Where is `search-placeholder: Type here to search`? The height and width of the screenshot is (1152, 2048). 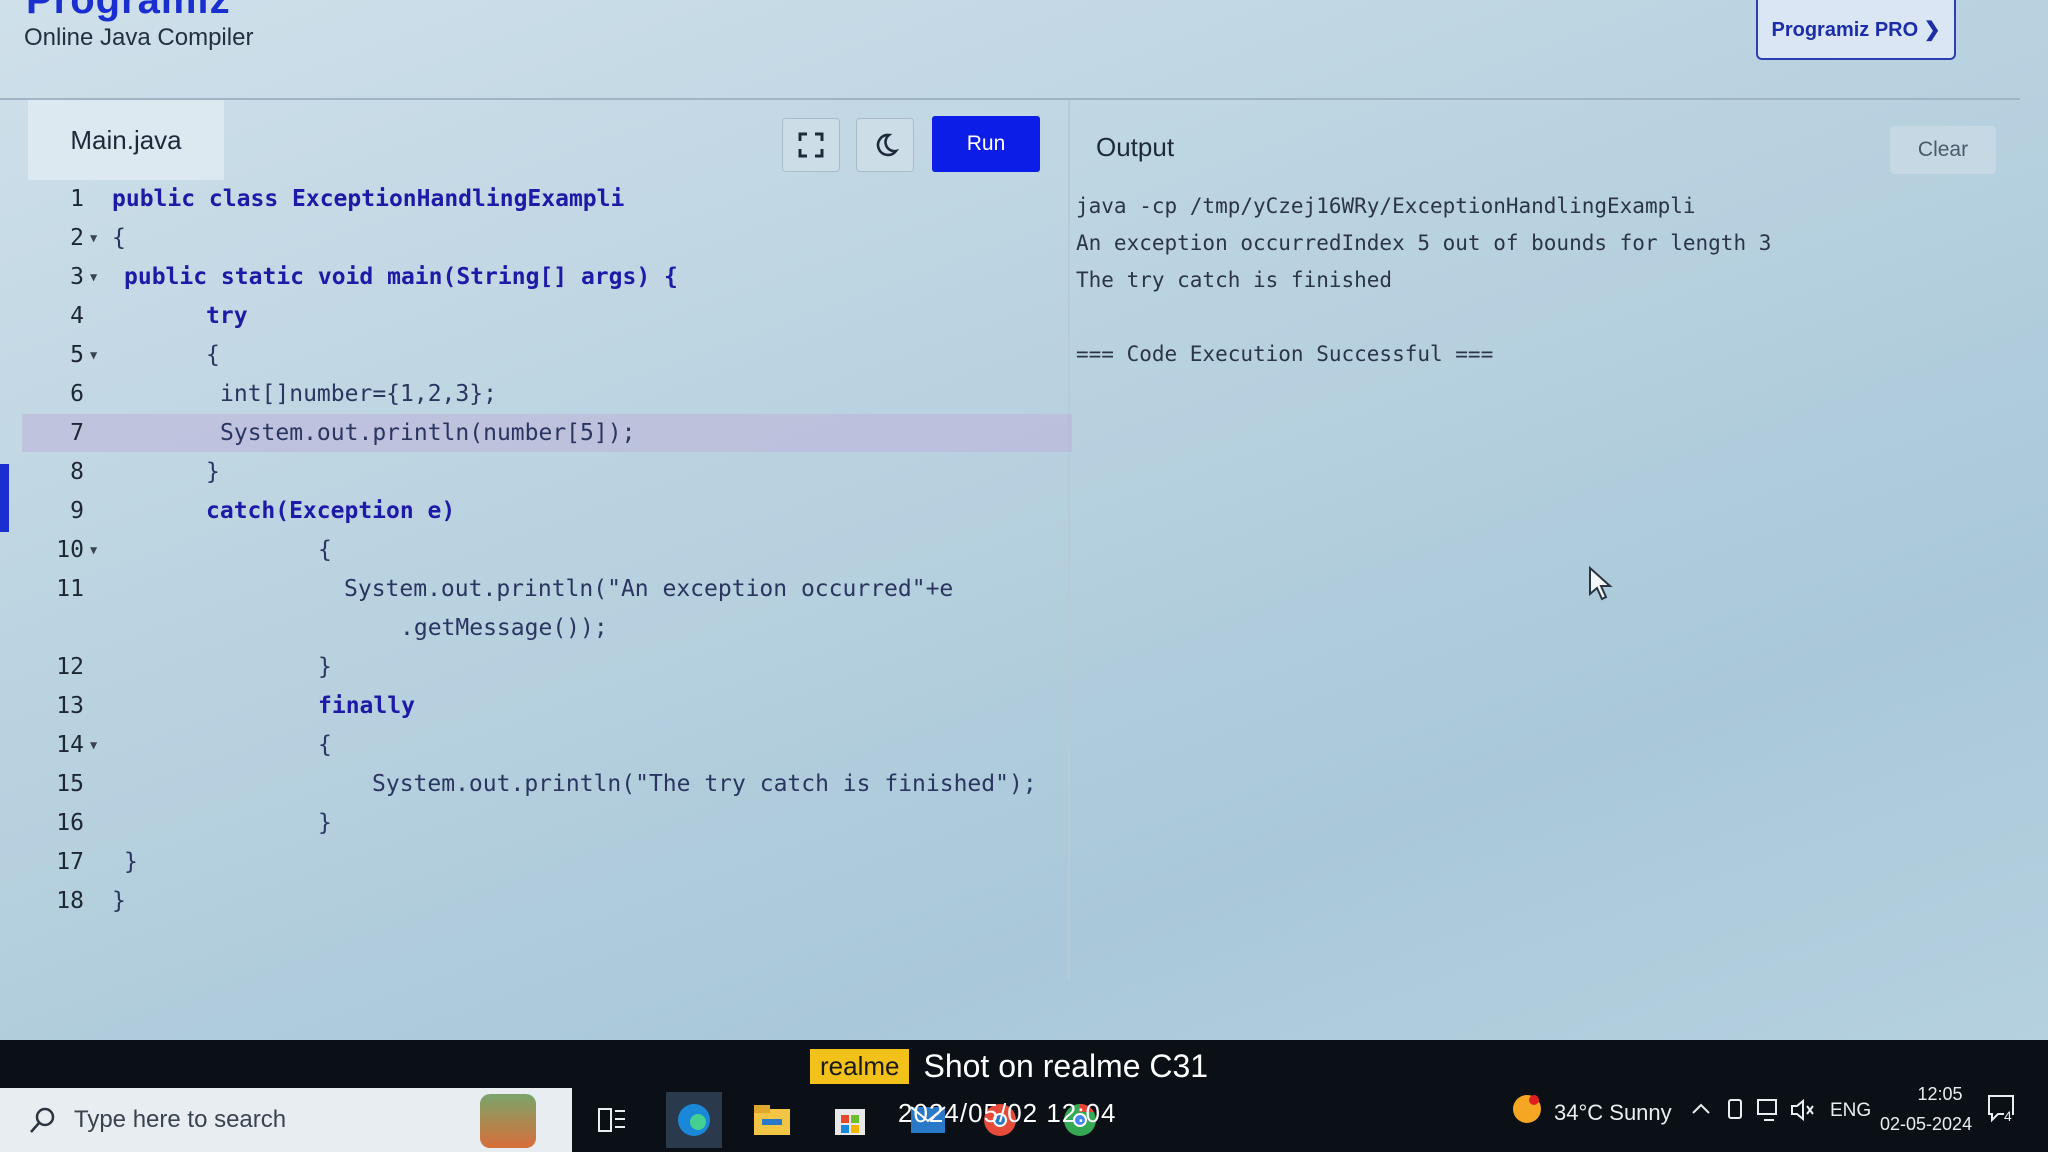
search-placeholder: Type here to search is located at coordinates (180, 1119).